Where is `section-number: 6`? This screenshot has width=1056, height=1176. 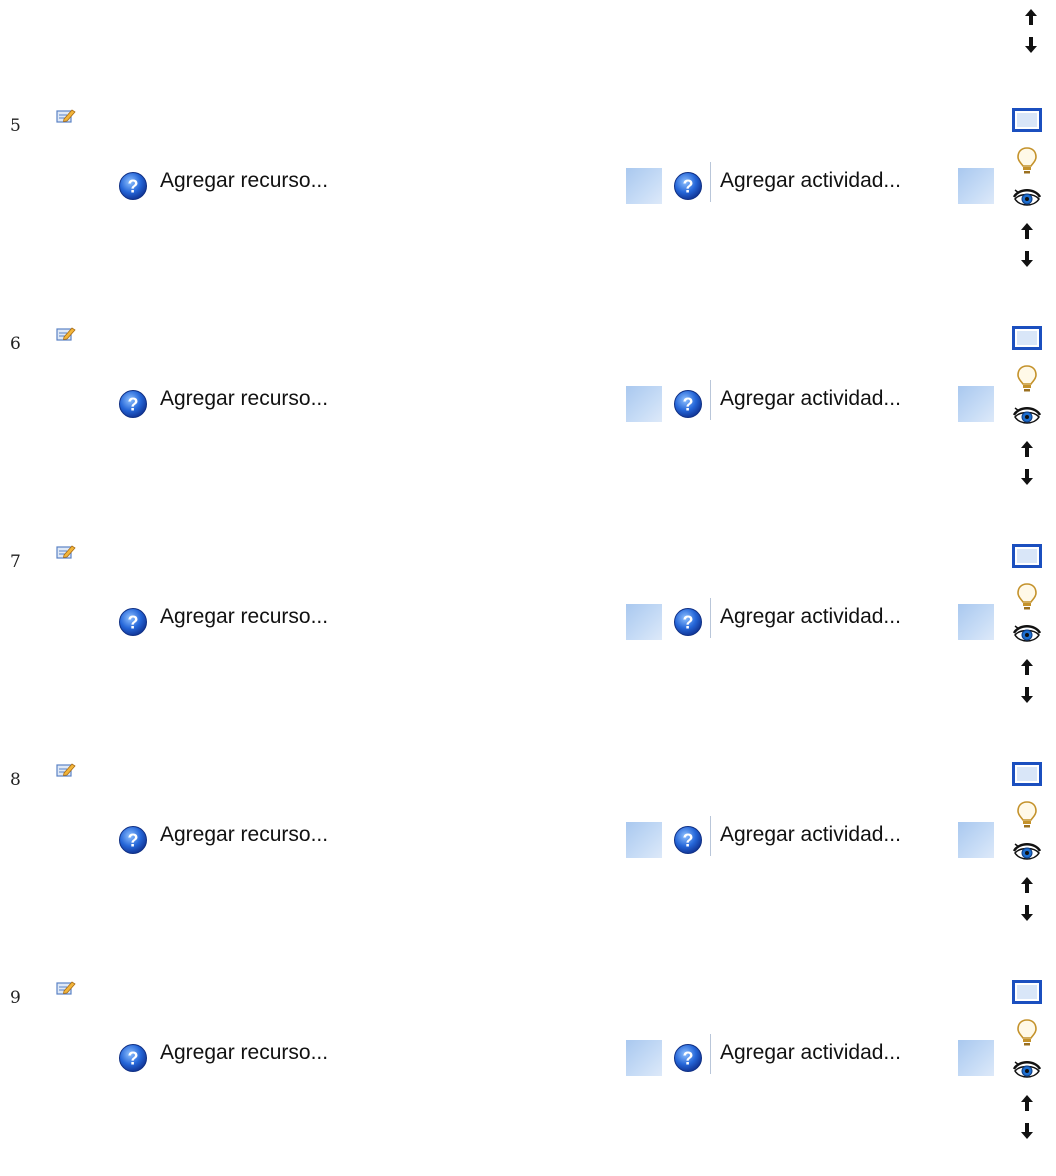 section-number: 6 is located at coordinates (15, 344).